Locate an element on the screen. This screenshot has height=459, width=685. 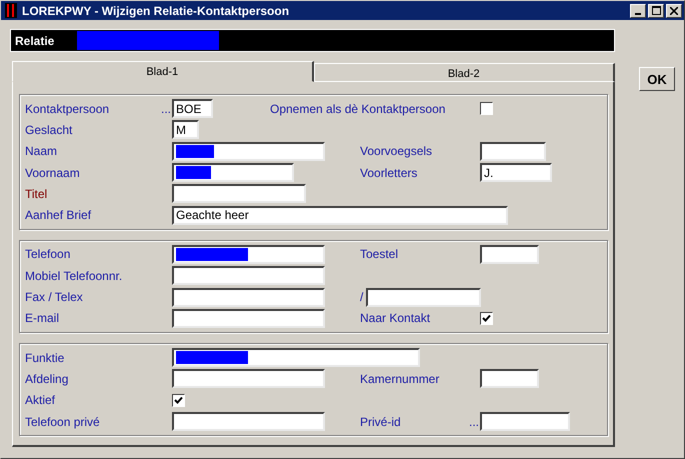
field-label: Fax / Telex is located at coordinates (54, 297).